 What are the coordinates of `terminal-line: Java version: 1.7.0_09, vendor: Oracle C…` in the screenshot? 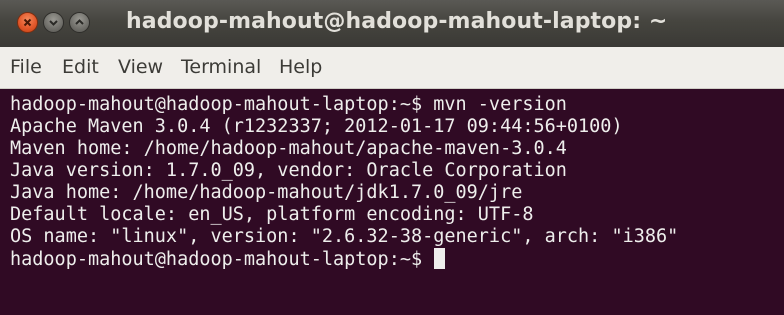 It's located at (288, 170).